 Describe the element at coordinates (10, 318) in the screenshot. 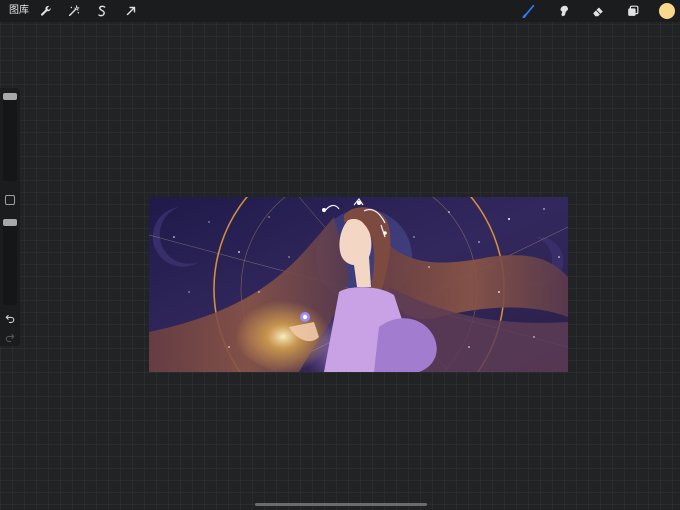

I see `undo-icon` at that location.